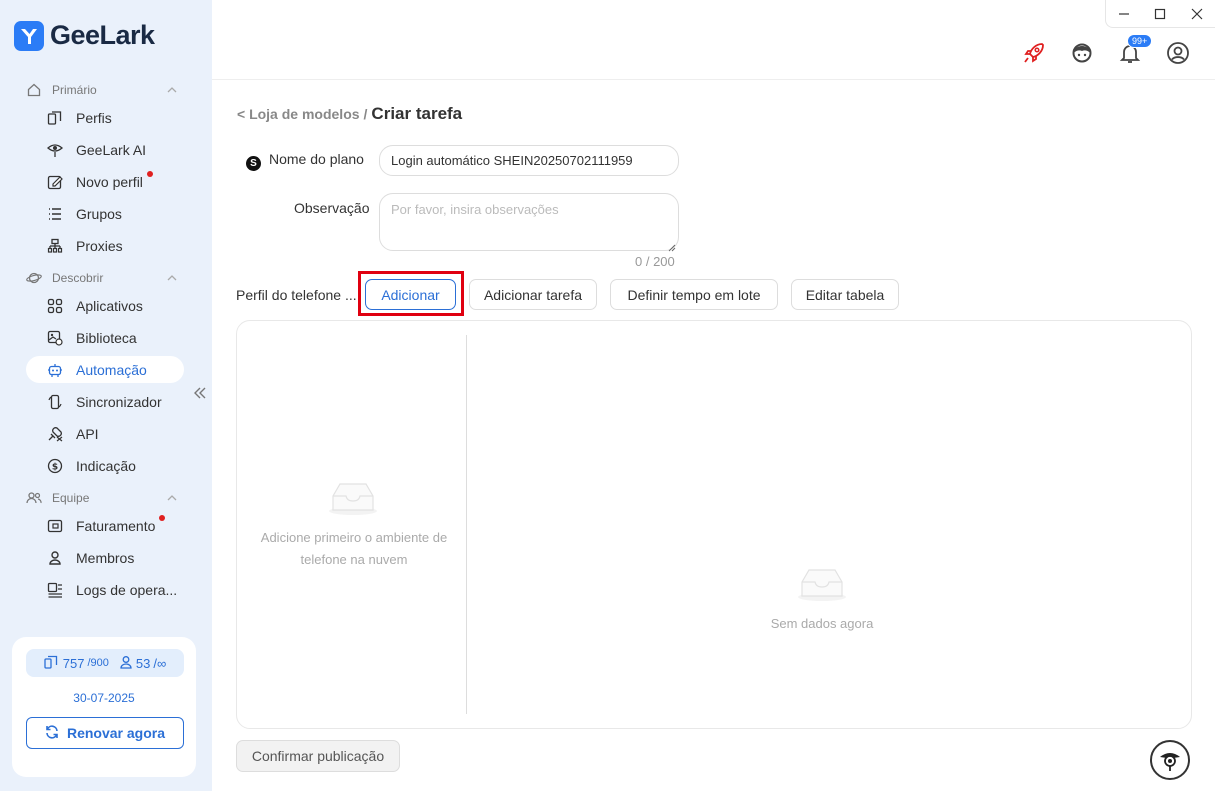  What do you see at coordinates (55, 182) in the screenshot?
I see `edit-icon` at bounding box center [55, 182].